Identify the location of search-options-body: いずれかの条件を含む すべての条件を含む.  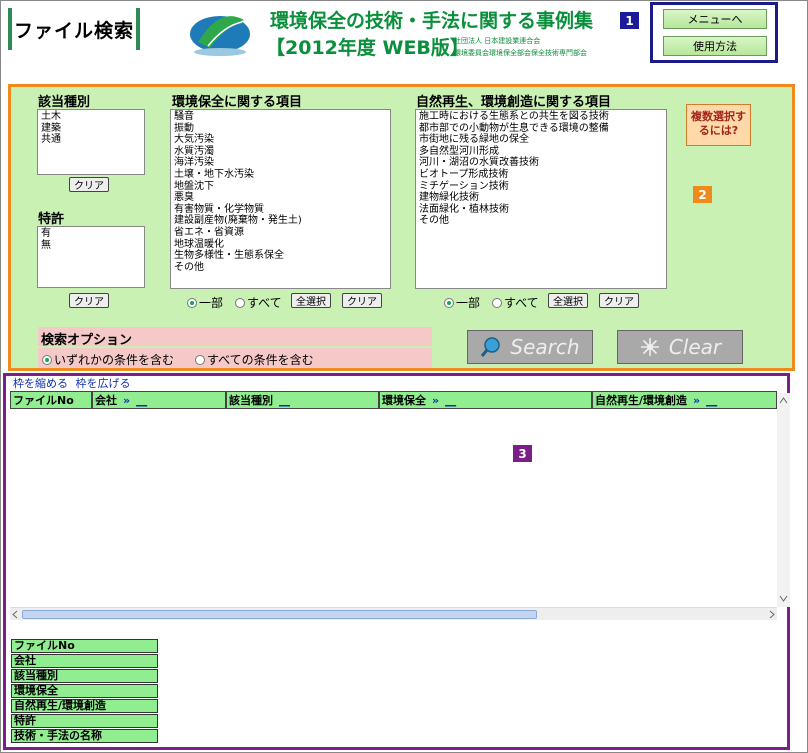
(235, 358).